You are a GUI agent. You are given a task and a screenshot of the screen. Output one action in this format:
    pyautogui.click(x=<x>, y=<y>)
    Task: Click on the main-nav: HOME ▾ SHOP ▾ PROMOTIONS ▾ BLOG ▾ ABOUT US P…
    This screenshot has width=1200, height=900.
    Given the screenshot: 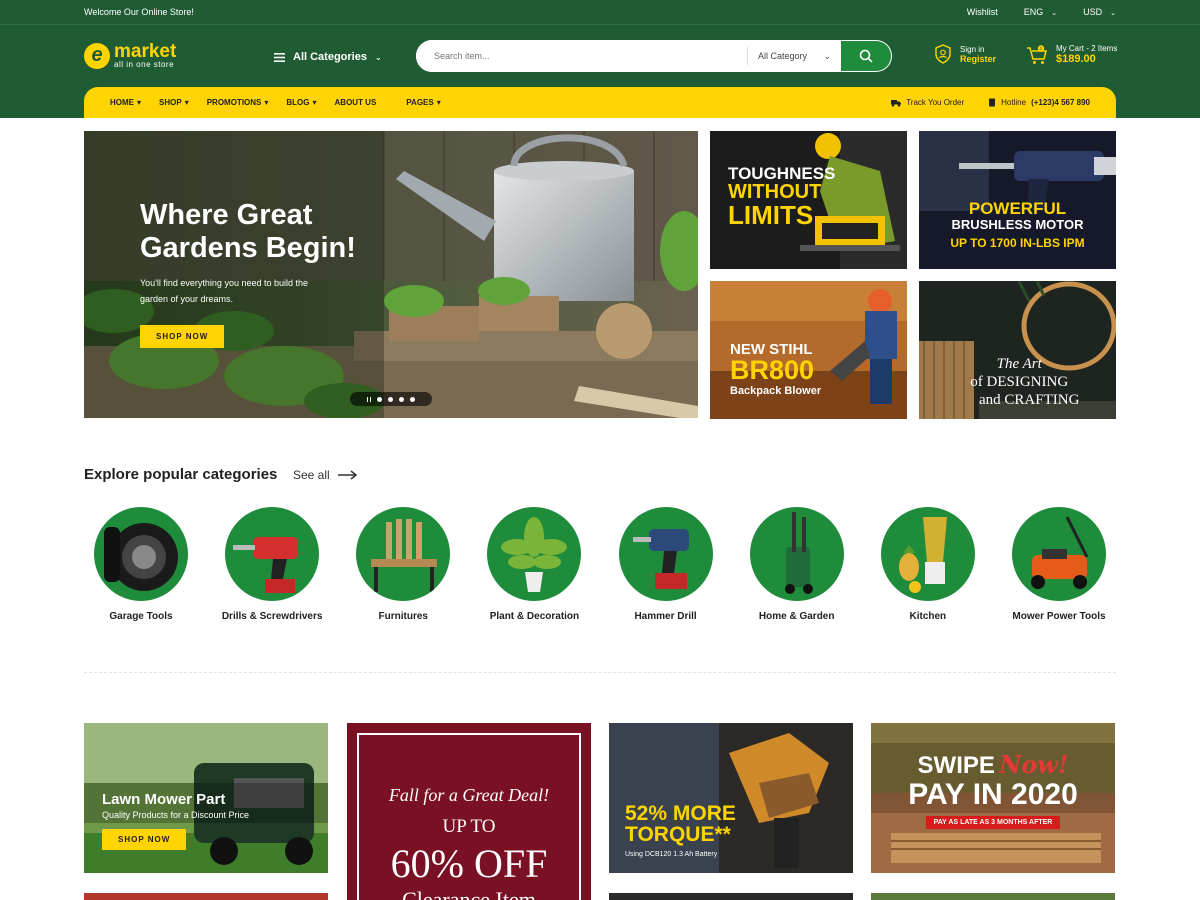 What is the action you would take?
    pyautogui.click(x=600, y=102)
    